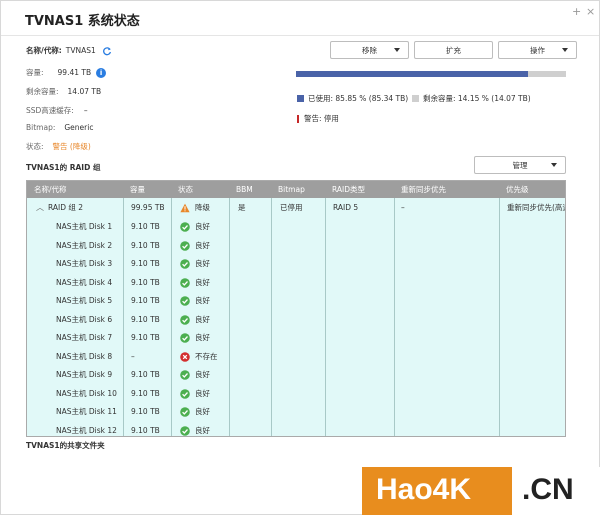  What do you see at coordinates (84, 356) in the screenshot?
I see `disk-name: NAS主机 Disk 8` at bounding box center [84, 356].